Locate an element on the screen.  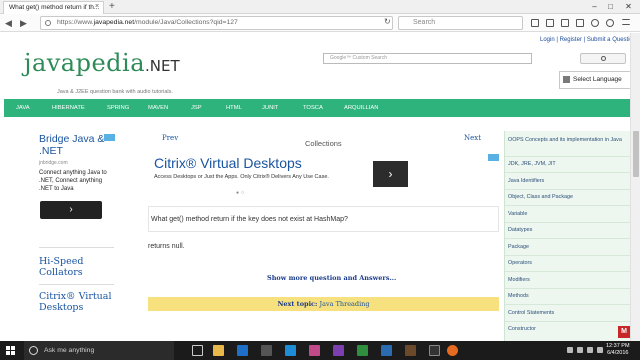
back-icon: ◀ is located at coordinates (8, 23).